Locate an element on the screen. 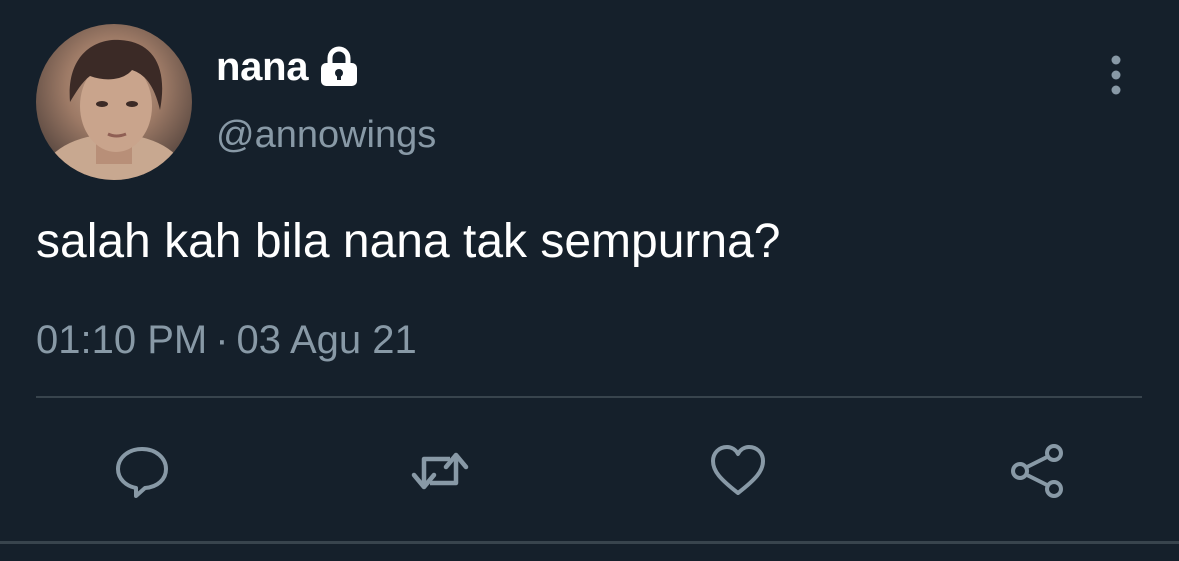 Image resolution: width=1179 pixels, height=561 pixels. heart-icon is located at coordinates (738, 470).